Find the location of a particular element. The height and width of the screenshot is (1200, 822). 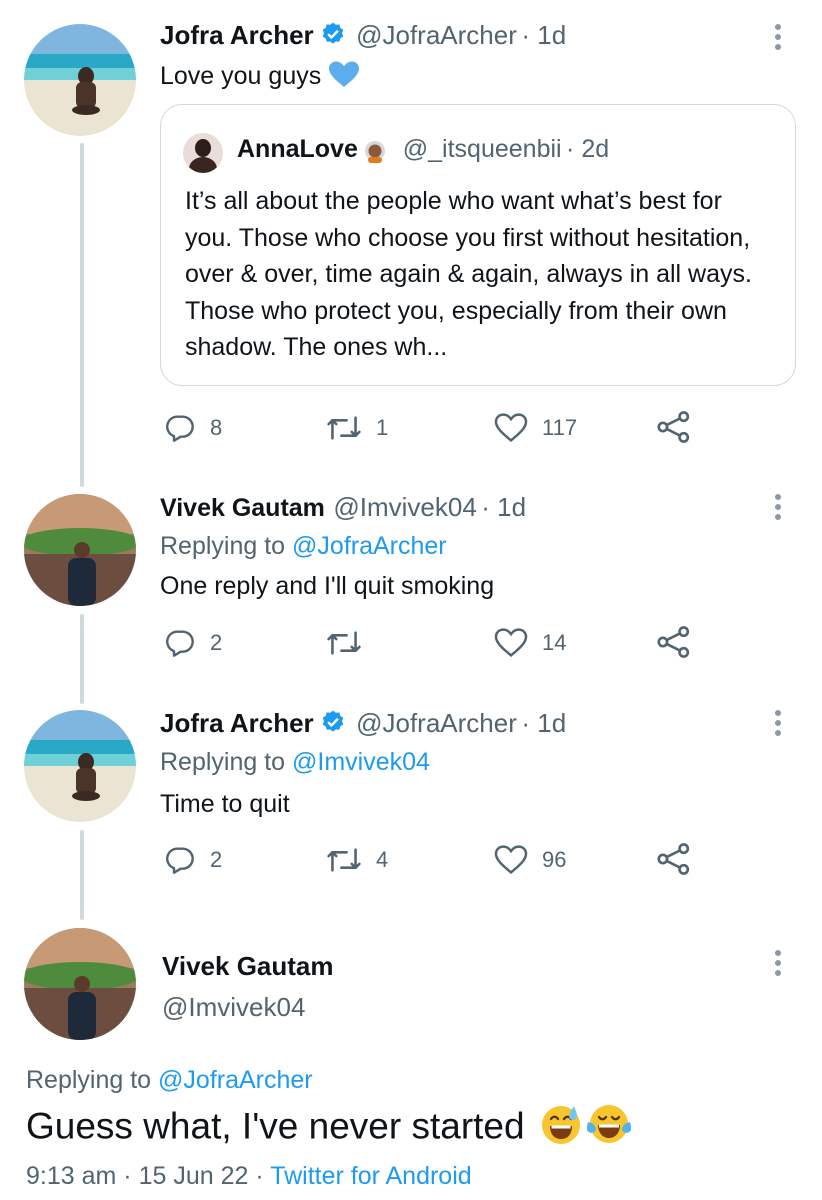

tweet-source-link: Twitter for Android is located at coordinates (370, 1176).